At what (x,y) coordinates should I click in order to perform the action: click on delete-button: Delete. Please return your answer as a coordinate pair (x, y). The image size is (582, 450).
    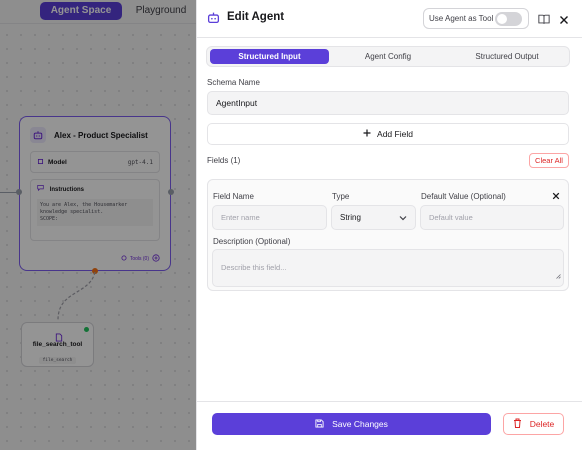
    Looking at the image, I should click on (533, 424).